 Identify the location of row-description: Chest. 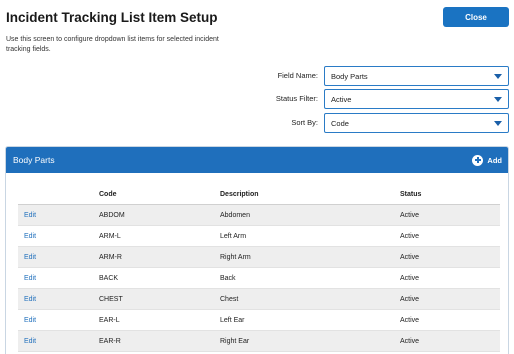
(229, 299).